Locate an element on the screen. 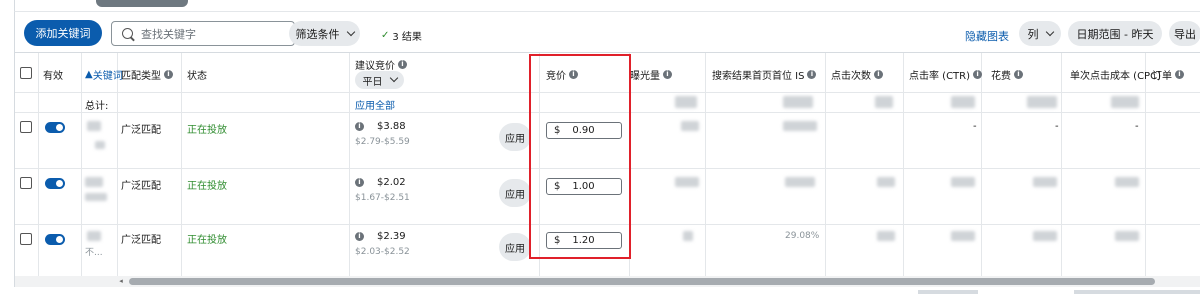  filter-label: 筛选条件 is located at coordinates (317, 34).